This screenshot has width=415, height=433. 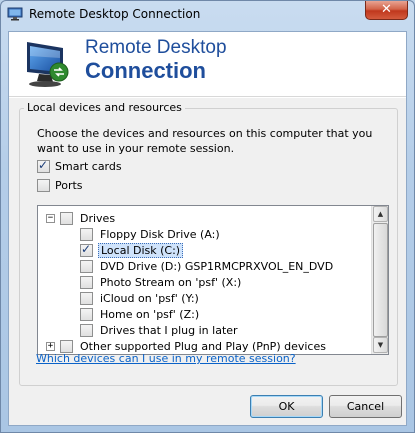 I want to click on scroll-up-button: ▲, so click(x=380, y=214).